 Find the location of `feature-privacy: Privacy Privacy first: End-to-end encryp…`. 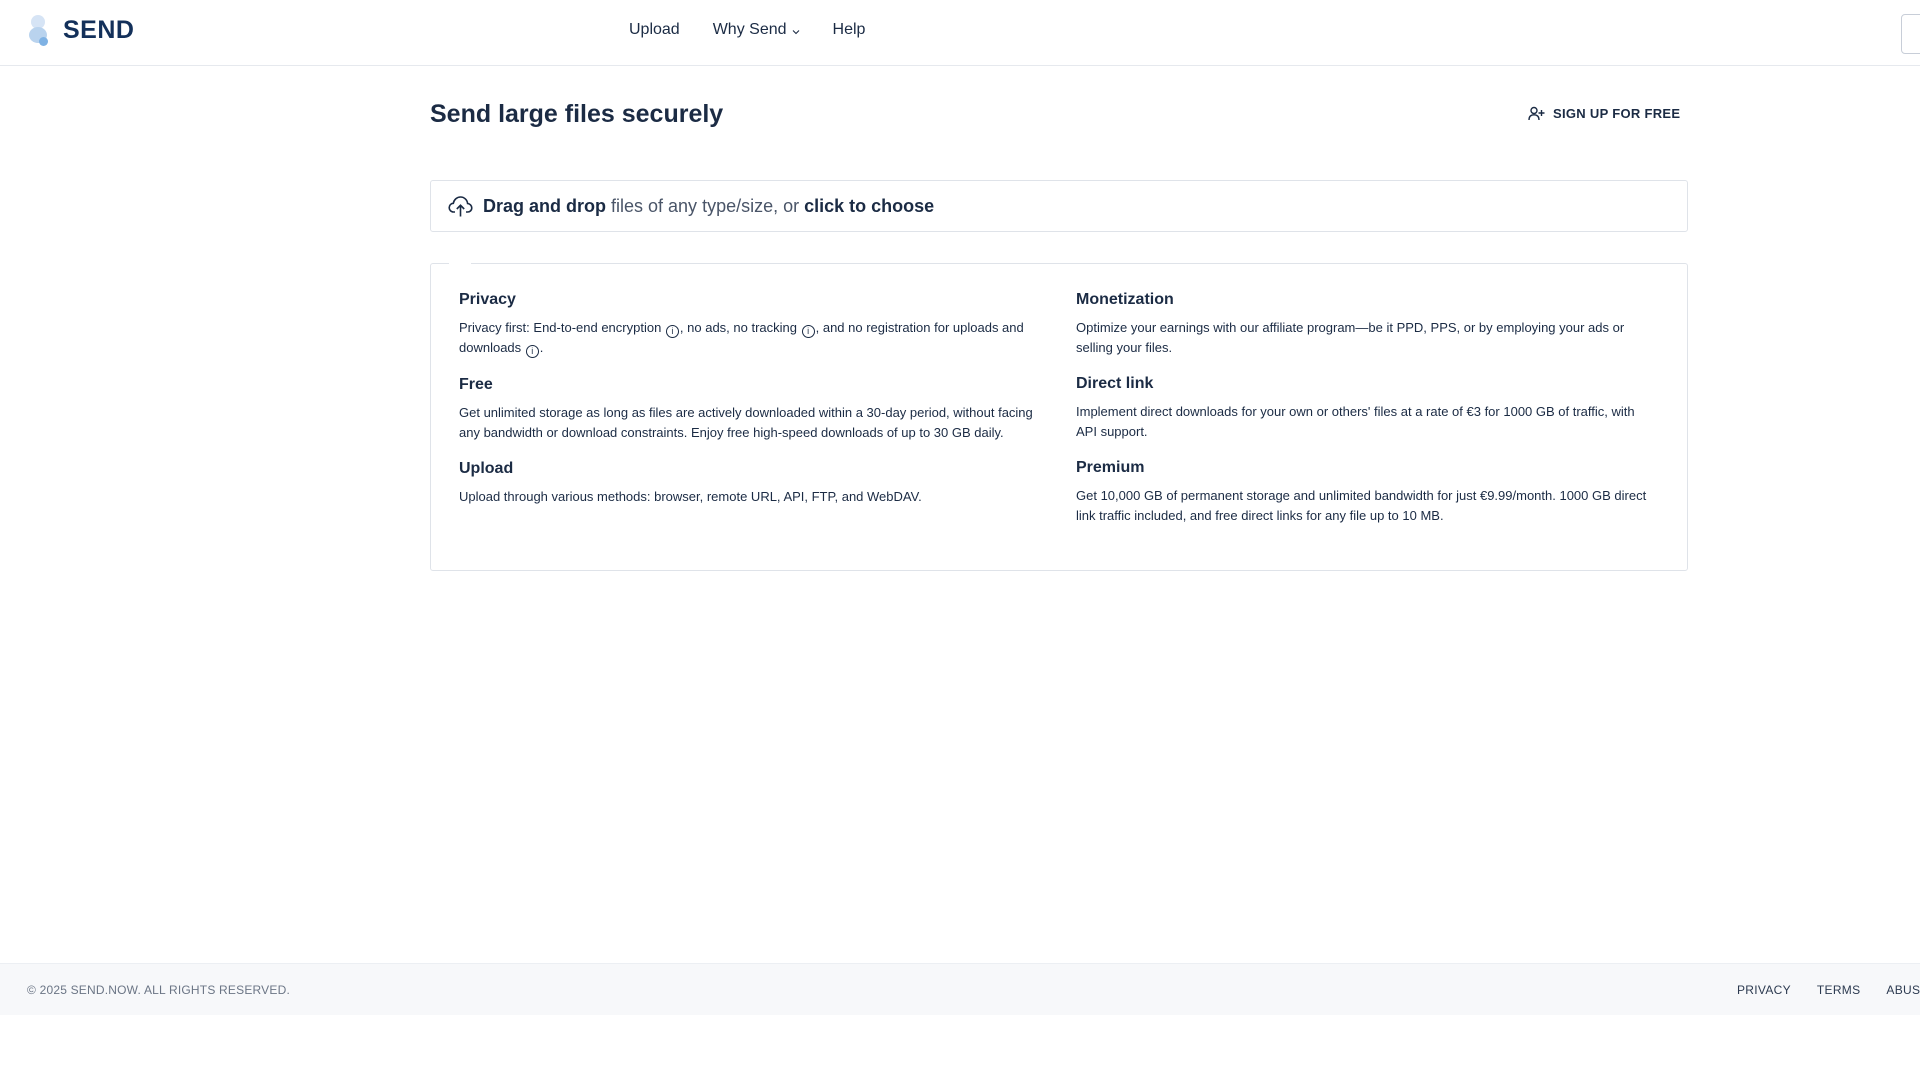

feature-privacy: Privacy Privacy first: End-to-end encryp… is located at coordinates (749, 324).